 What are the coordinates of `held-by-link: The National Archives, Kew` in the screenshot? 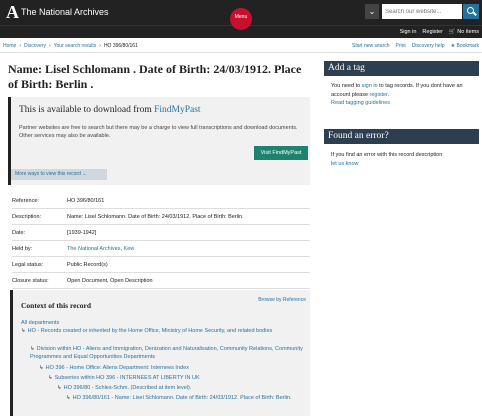 It's located at (100, 249).